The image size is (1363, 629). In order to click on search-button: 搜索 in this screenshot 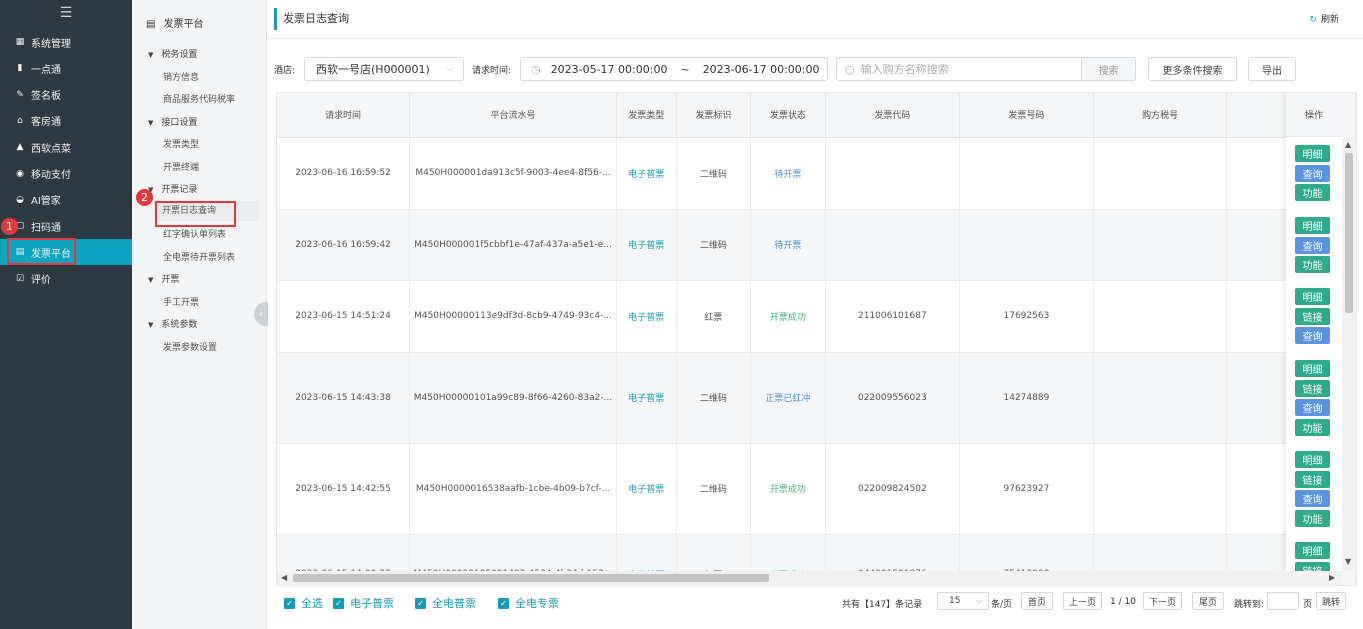, I will do `click(1108, 69)`.